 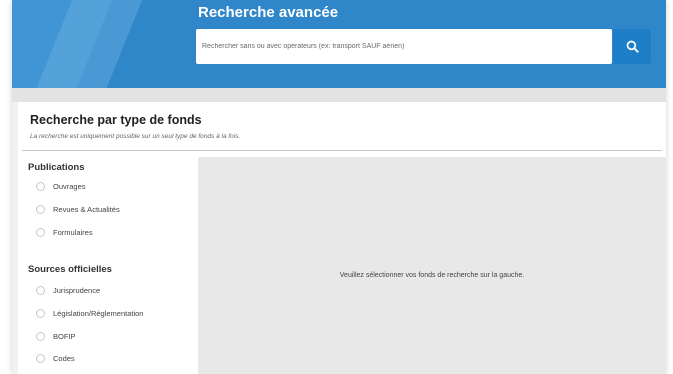 What do you see at coordinates (339, 95) in the screenshot?
I see `header-separator-band` at bounding box center [339, 95].